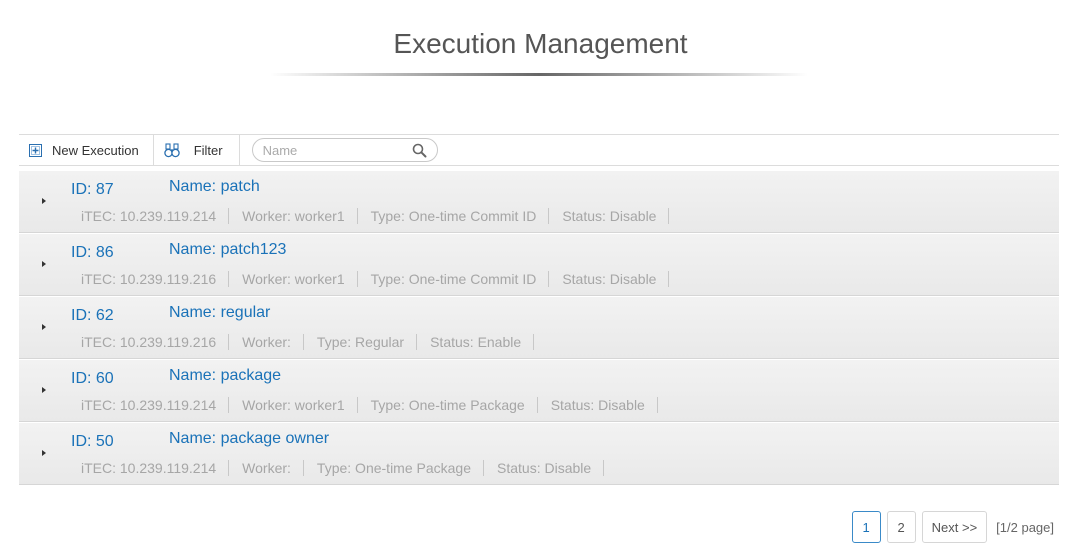 Image resolution: width=1081 pixels, height=550 pixels. What do you see at coordinates (249, 439) in the screenshot?
I see `execution-name-link: Name: package owner` at bounding box center [249, 439].